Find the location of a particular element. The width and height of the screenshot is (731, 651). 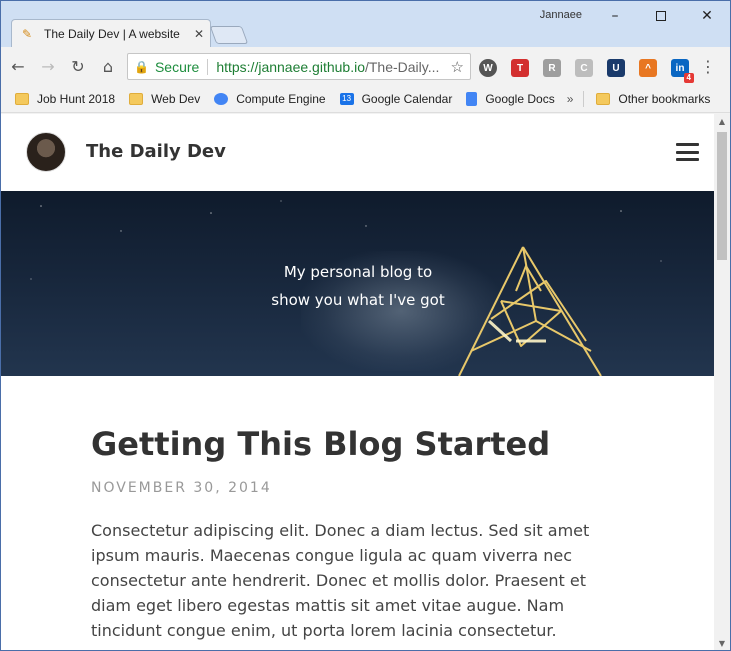

bookmark-google-calendar: 13 Google Calendar is located at coordinates (396, 98).